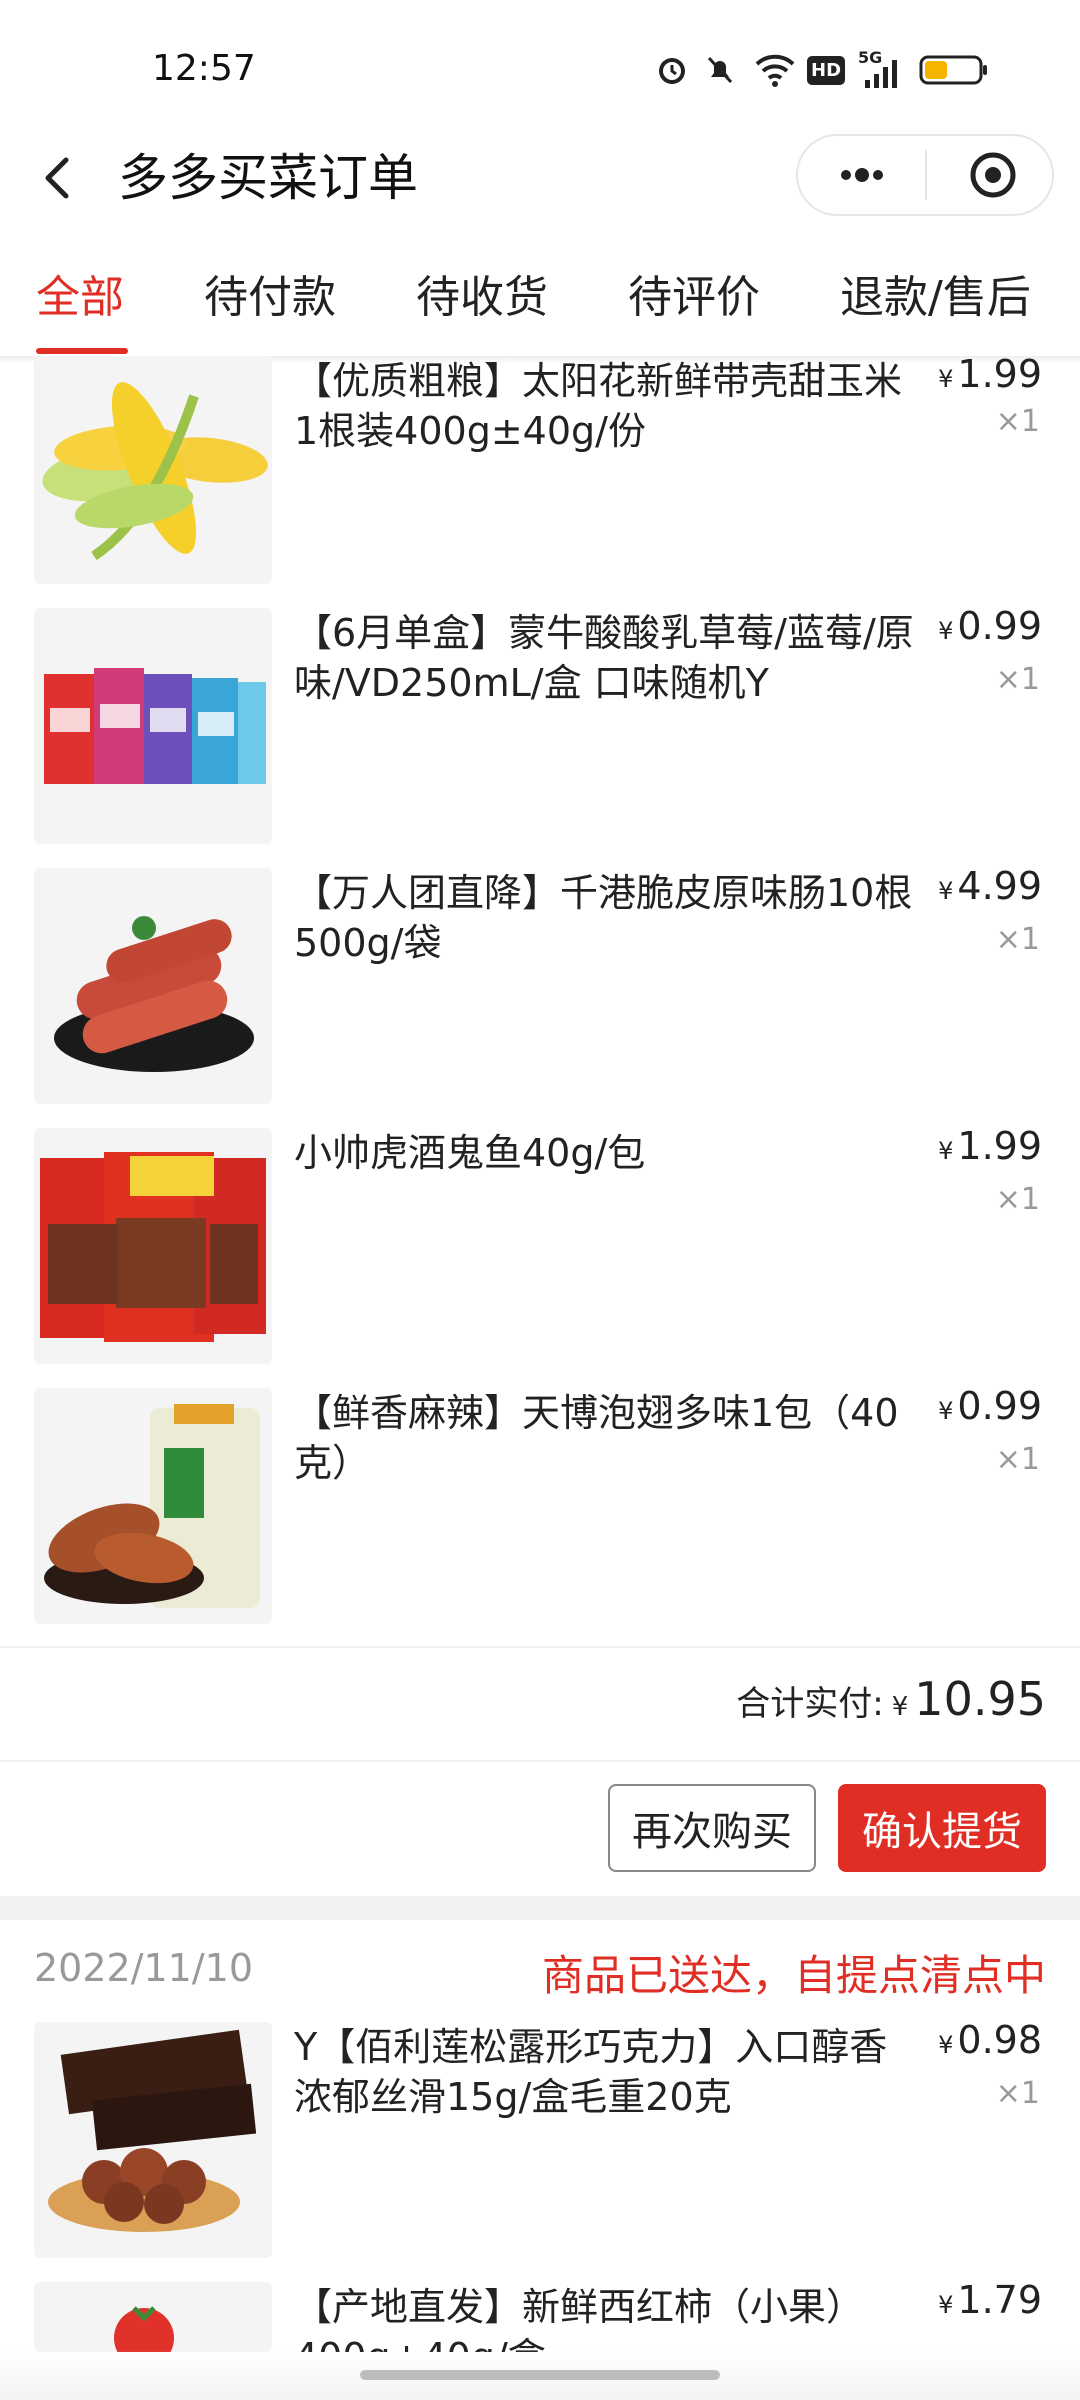  I want to click on chicken-wing-image, so click(152, 1506).